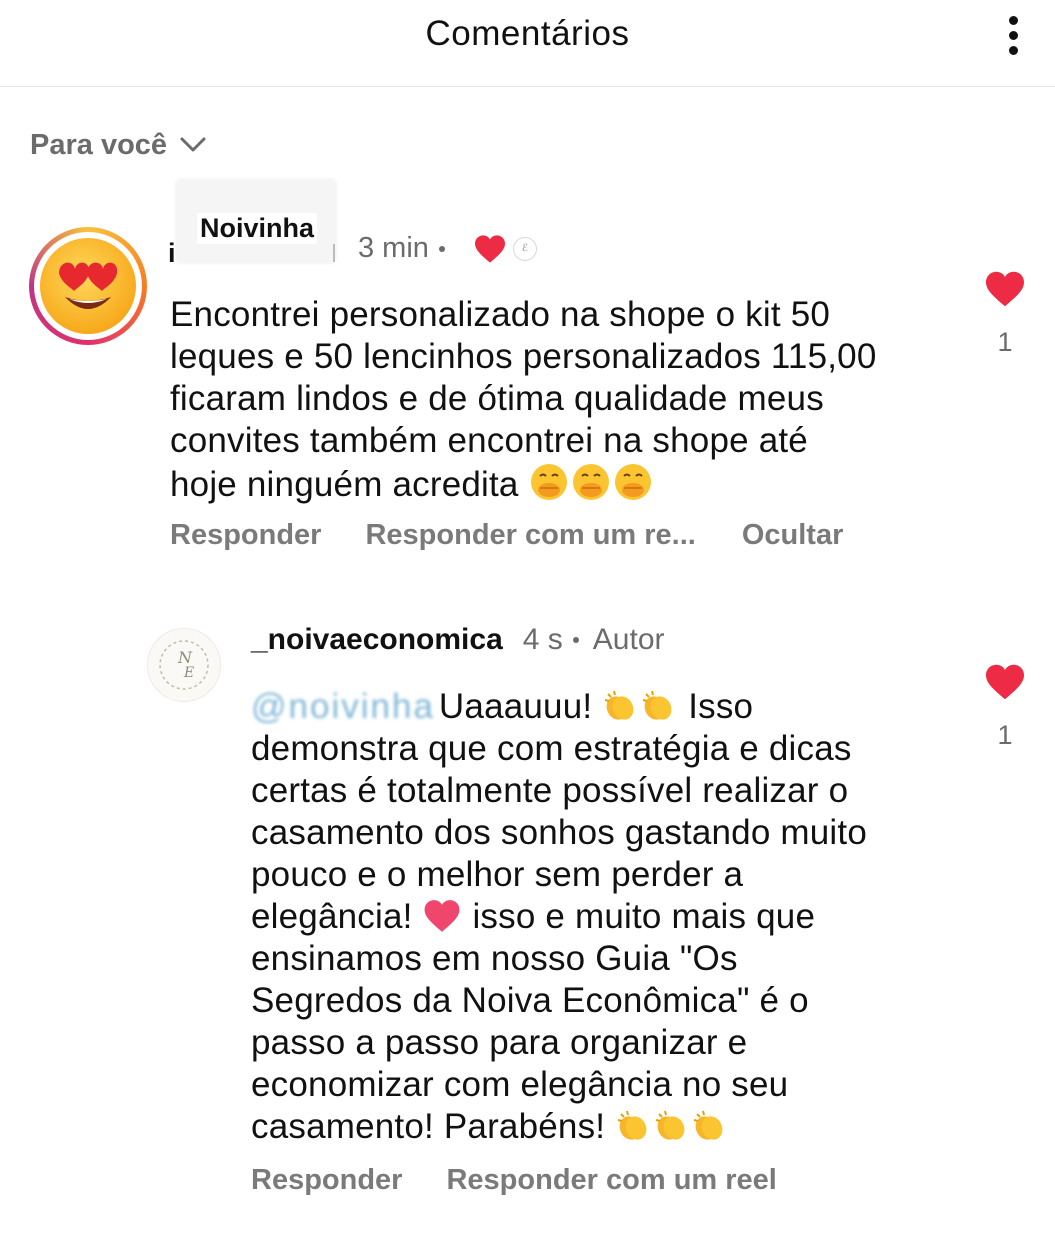 The image size is (1055, 1234). Describe the element at coordinates (188, 673) in the screenshot. I see `svg-text: E` at that location.